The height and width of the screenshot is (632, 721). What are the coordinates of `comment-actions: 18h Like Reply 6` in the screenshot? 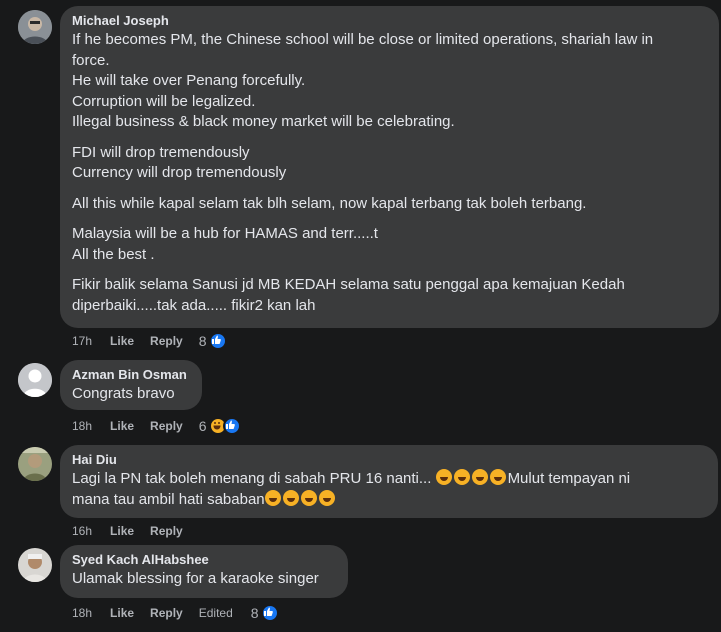 It's located at (156, 426).